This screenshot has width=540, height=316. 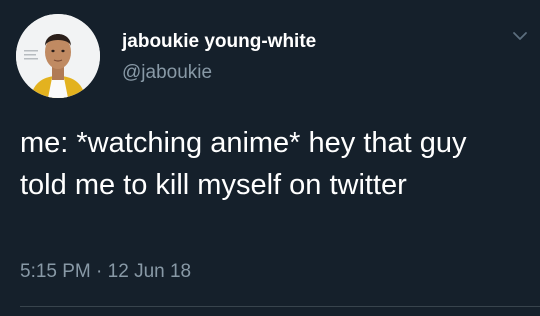 I want to click on profile-photo-icon, so click(x=58, y=56).